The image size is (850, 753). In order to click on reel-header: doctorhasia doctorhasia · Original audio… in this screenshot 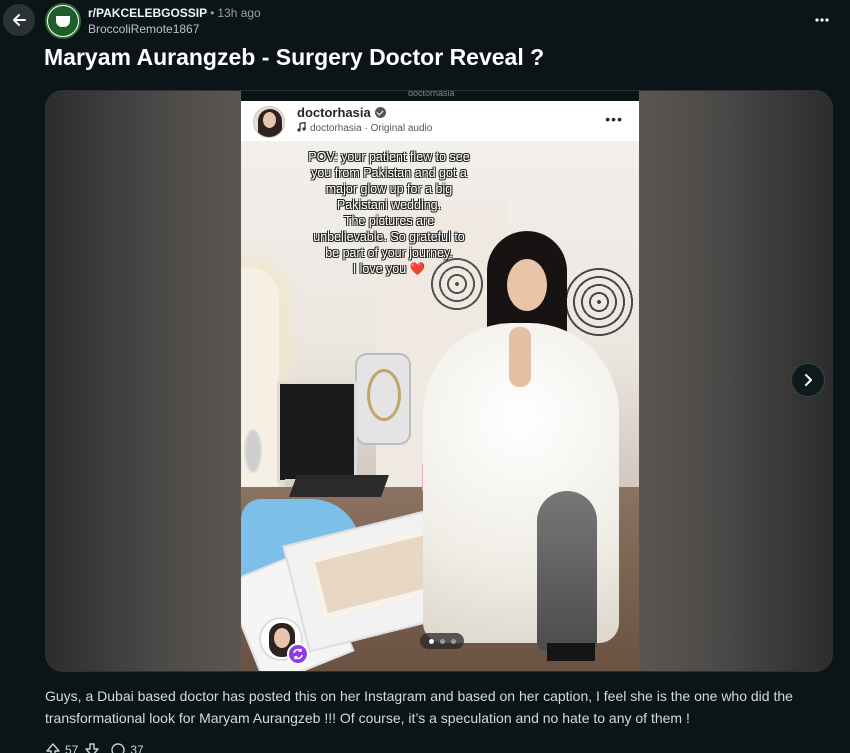, I will do `click(440, 121)`.